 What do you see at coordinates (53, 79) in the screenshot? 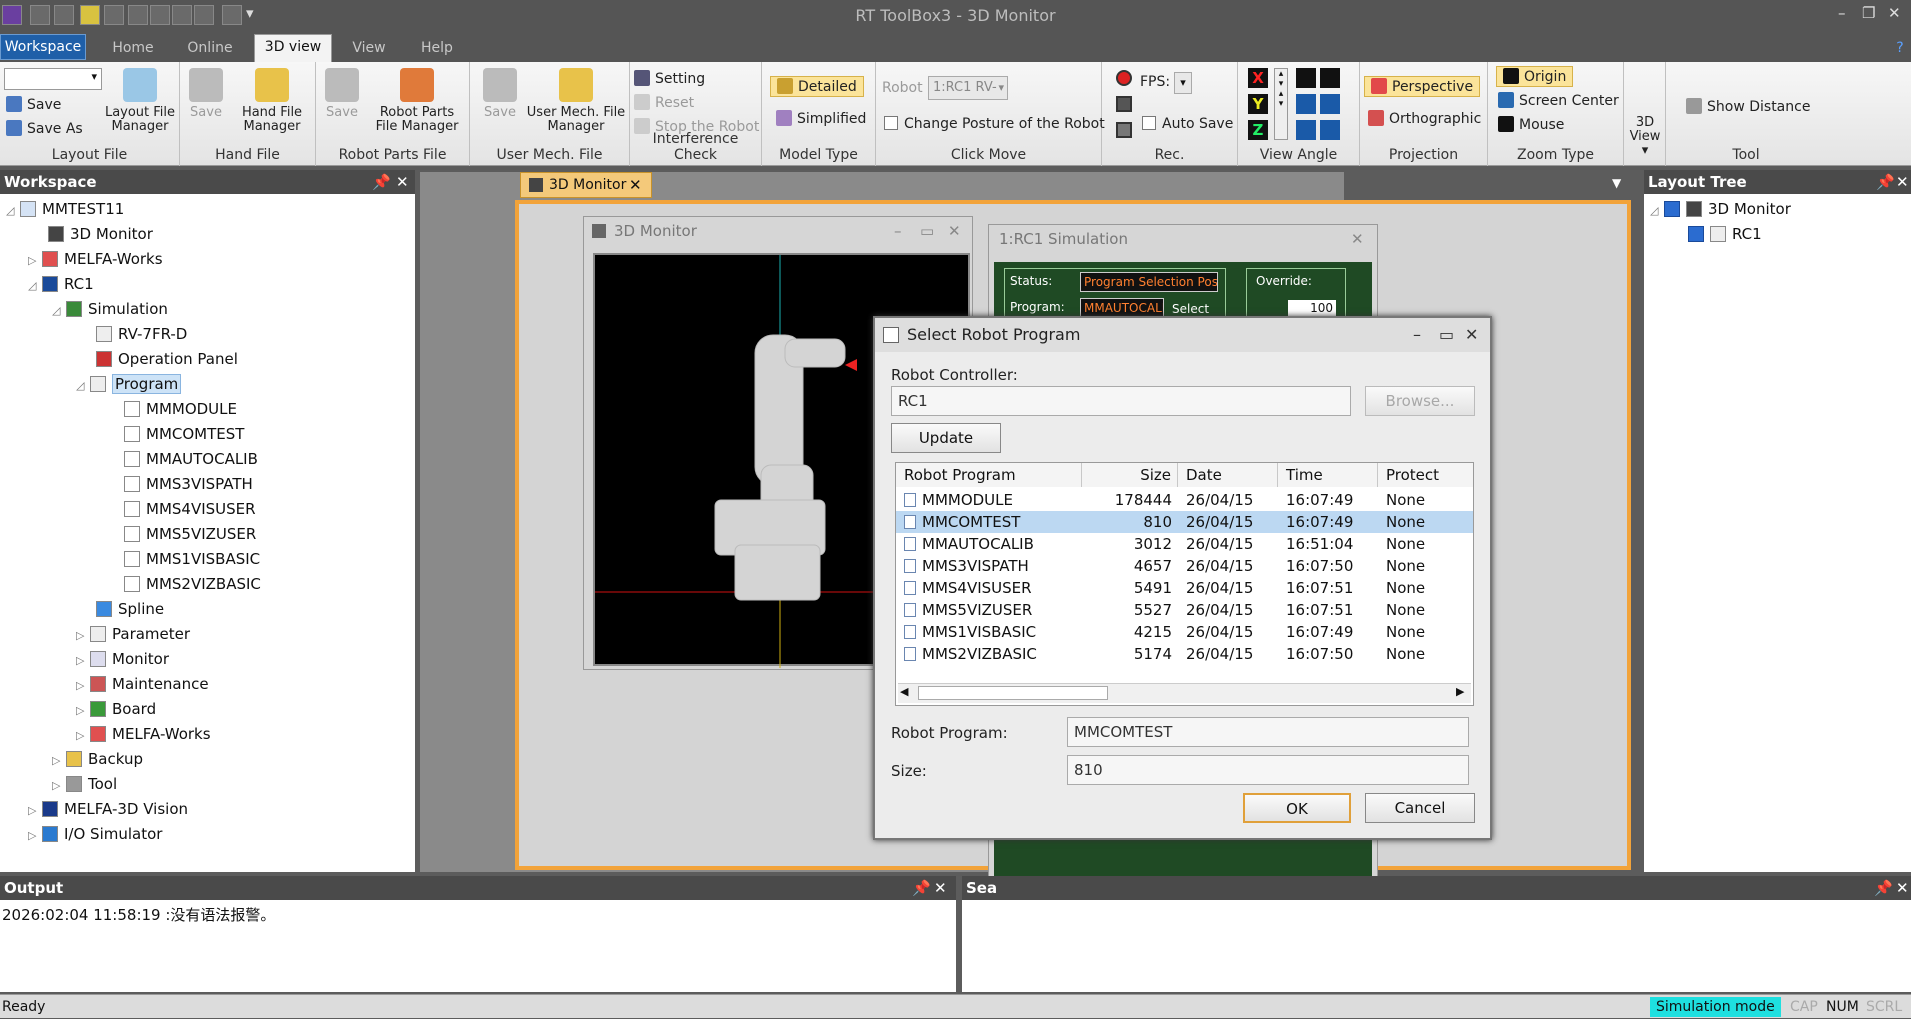
I see `layout-combo: ▾` at bounding box center [53, 79].